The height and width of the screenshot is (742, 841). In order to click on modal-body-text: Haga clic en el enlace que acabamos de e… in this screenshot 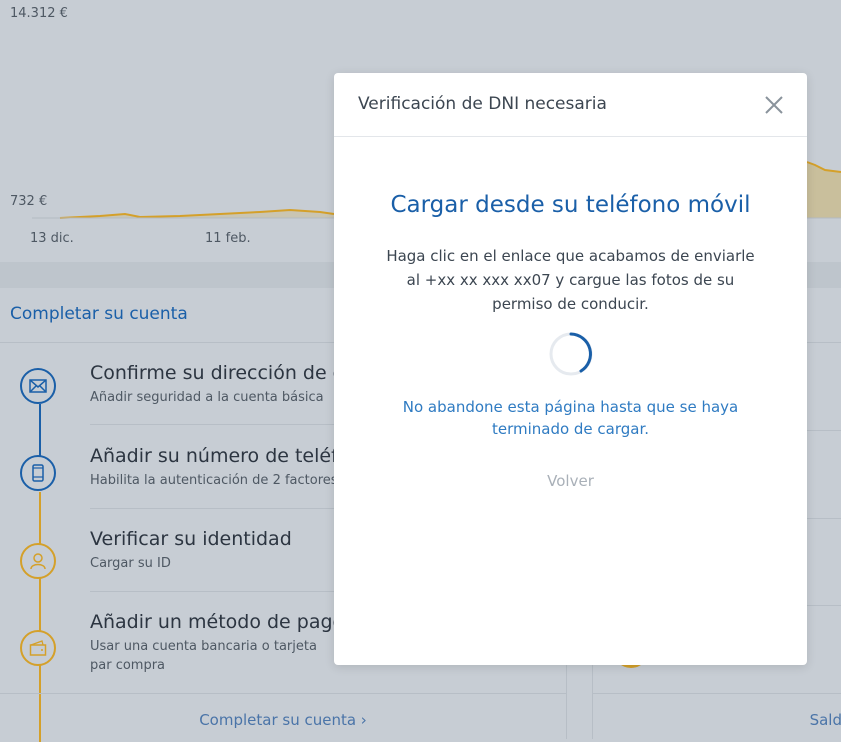, I will do `click(570, 280)`.